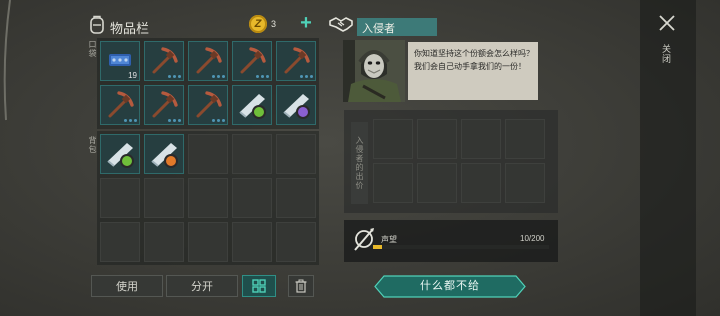 The width and height of the screenshot is (720, 316). I want to click on blueprint-orange-icon, so click(164, 154).